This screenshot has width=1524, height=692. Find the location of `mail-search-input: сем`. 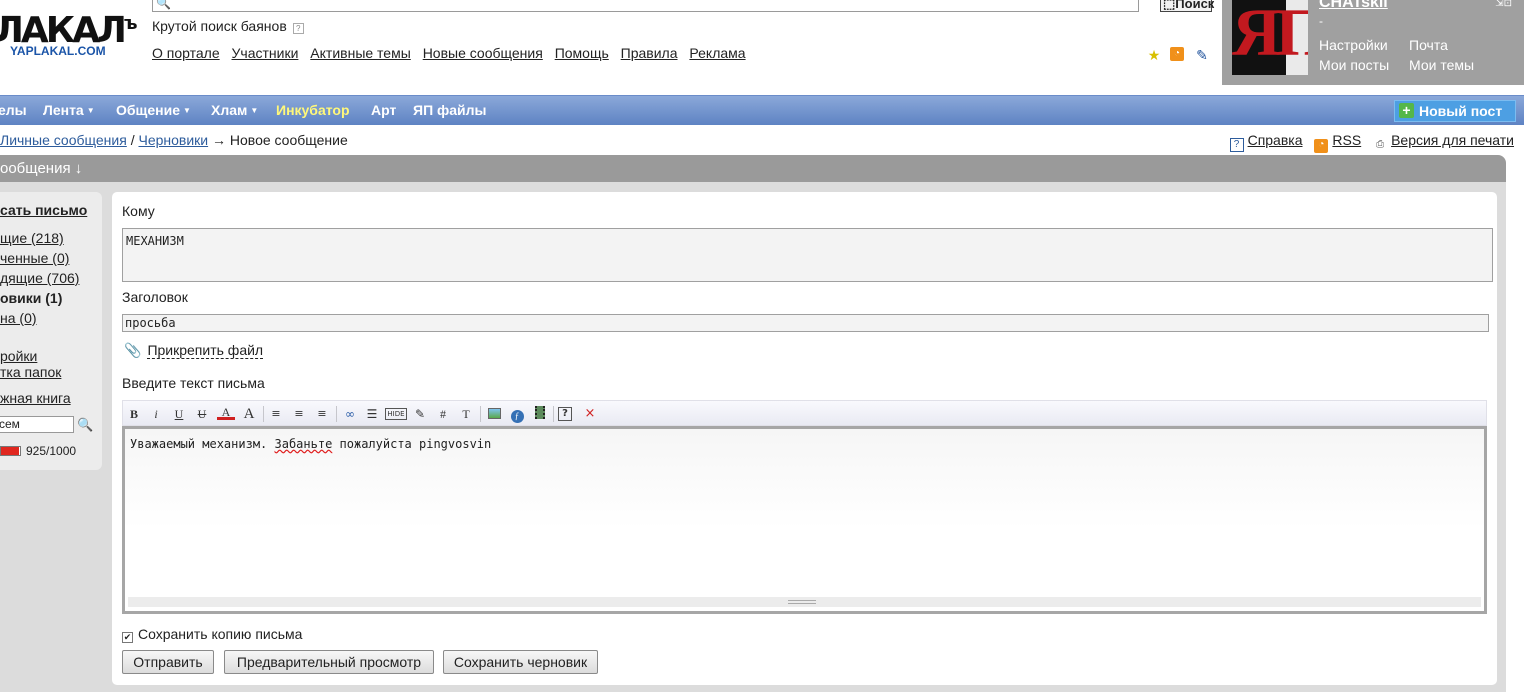

mail-search-input: сем is located at coordinates (37, 424).